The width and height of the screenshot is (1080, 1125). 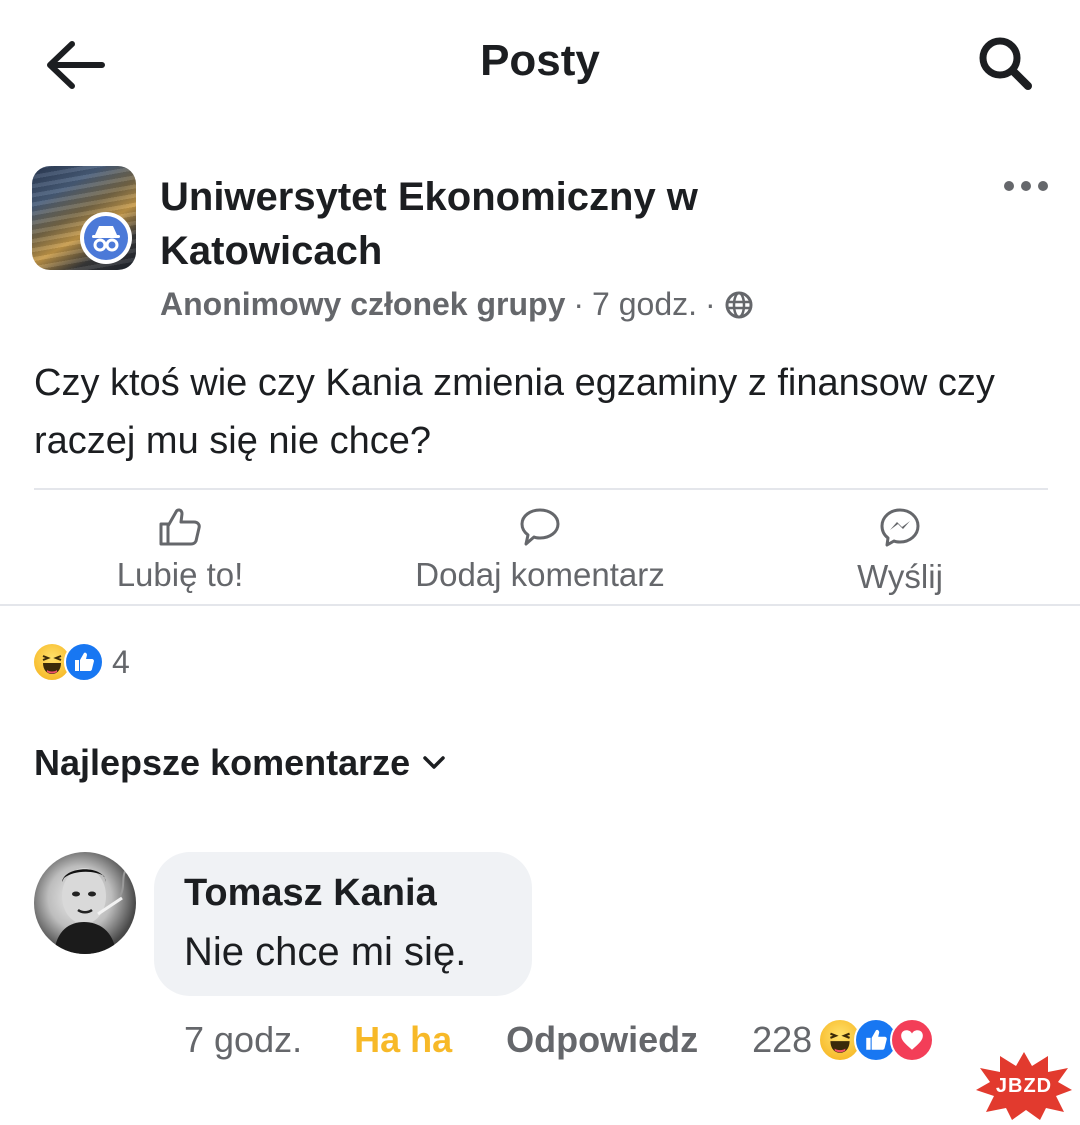 I want to click on love-reaction-icon, so click(x=912, y=1040).